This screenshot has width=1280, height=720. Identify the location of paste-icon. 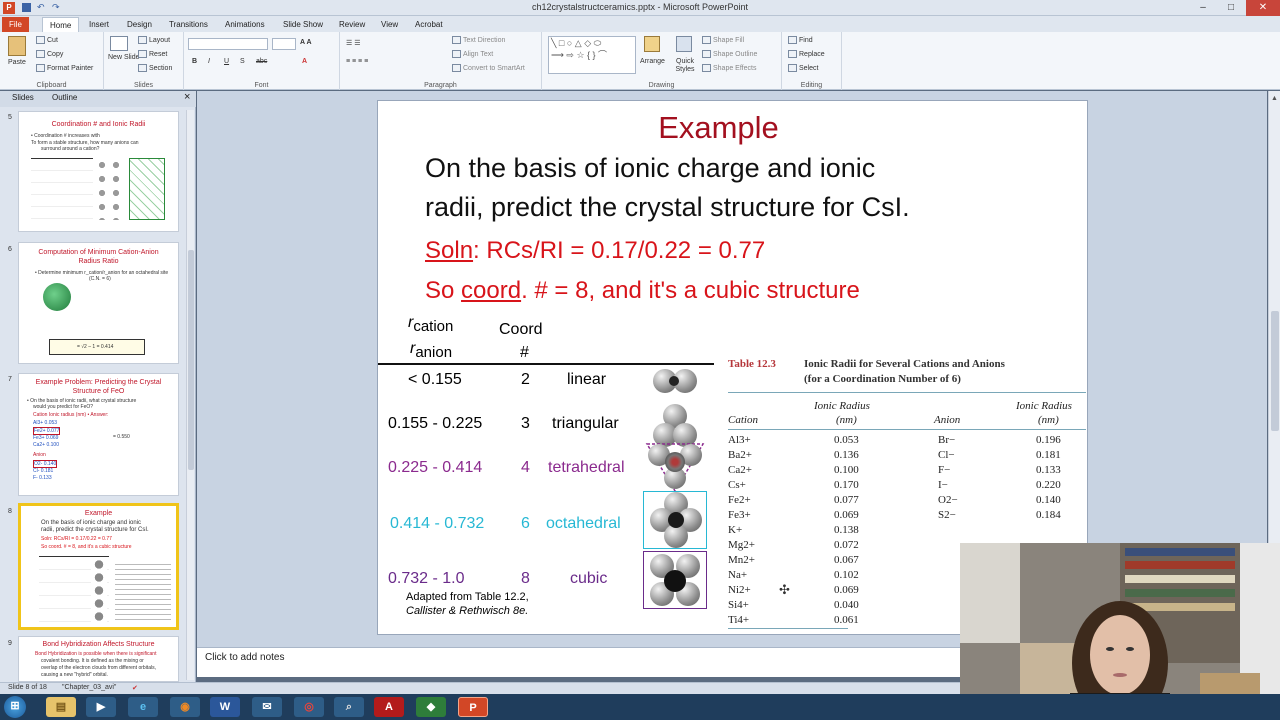
(17, 46).